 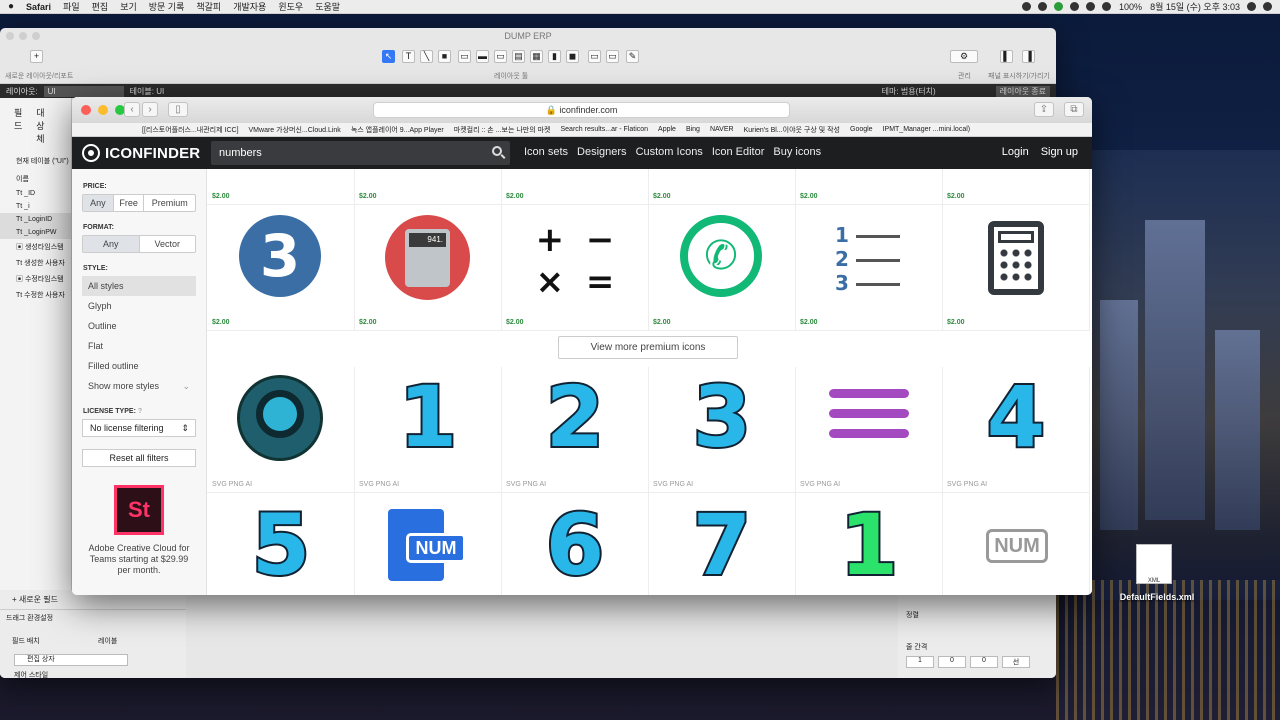 I want to click on field-item: Tt _ID, so click(x=35, y=193).